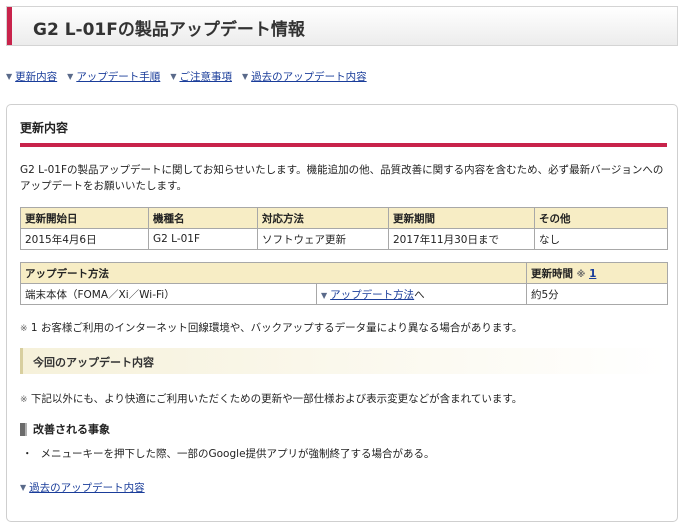  I want to click on nav-item-past-updates: ▼ 過去のアップデート内容, so click(304, 76).